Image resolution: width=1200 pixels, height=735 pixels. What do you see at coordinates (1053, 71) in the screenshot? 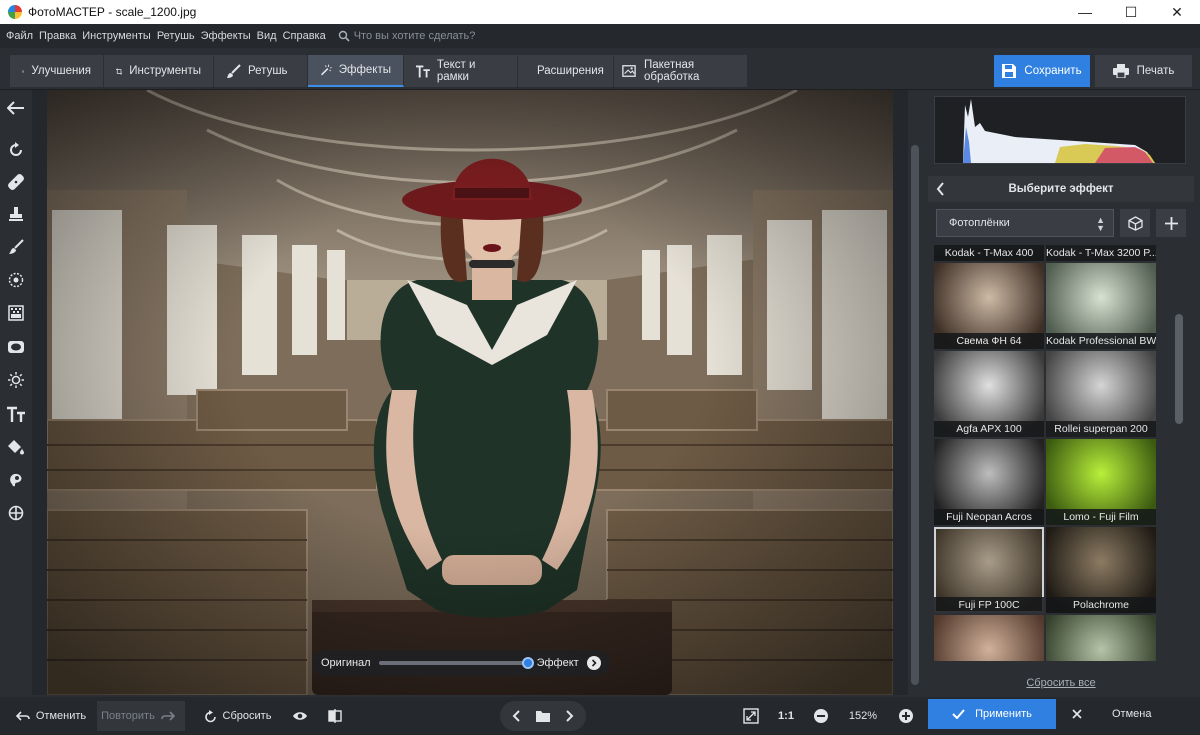
I see `save-label: Сохранить` at bounding box center [1053, 71].